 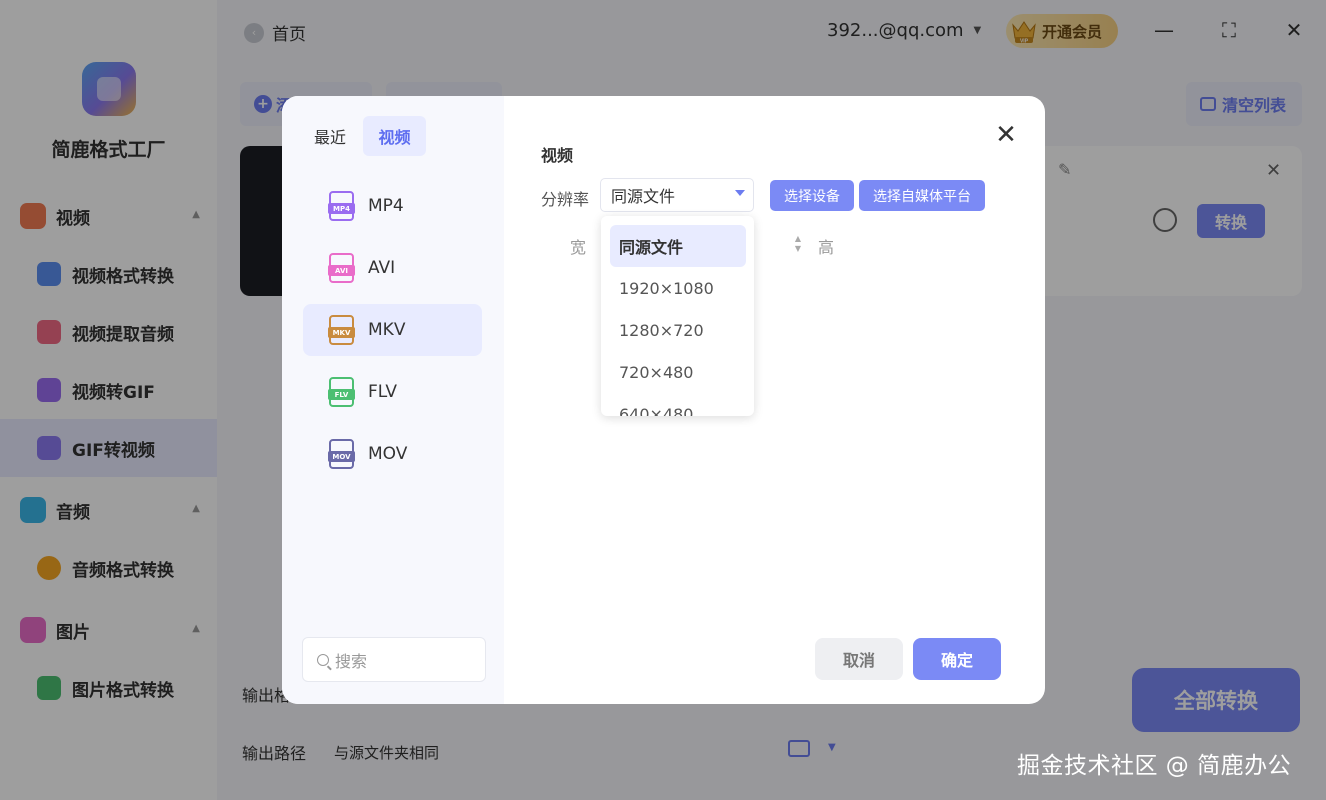 I want to click on file-icon: FLV, so click(x=341, y=392).